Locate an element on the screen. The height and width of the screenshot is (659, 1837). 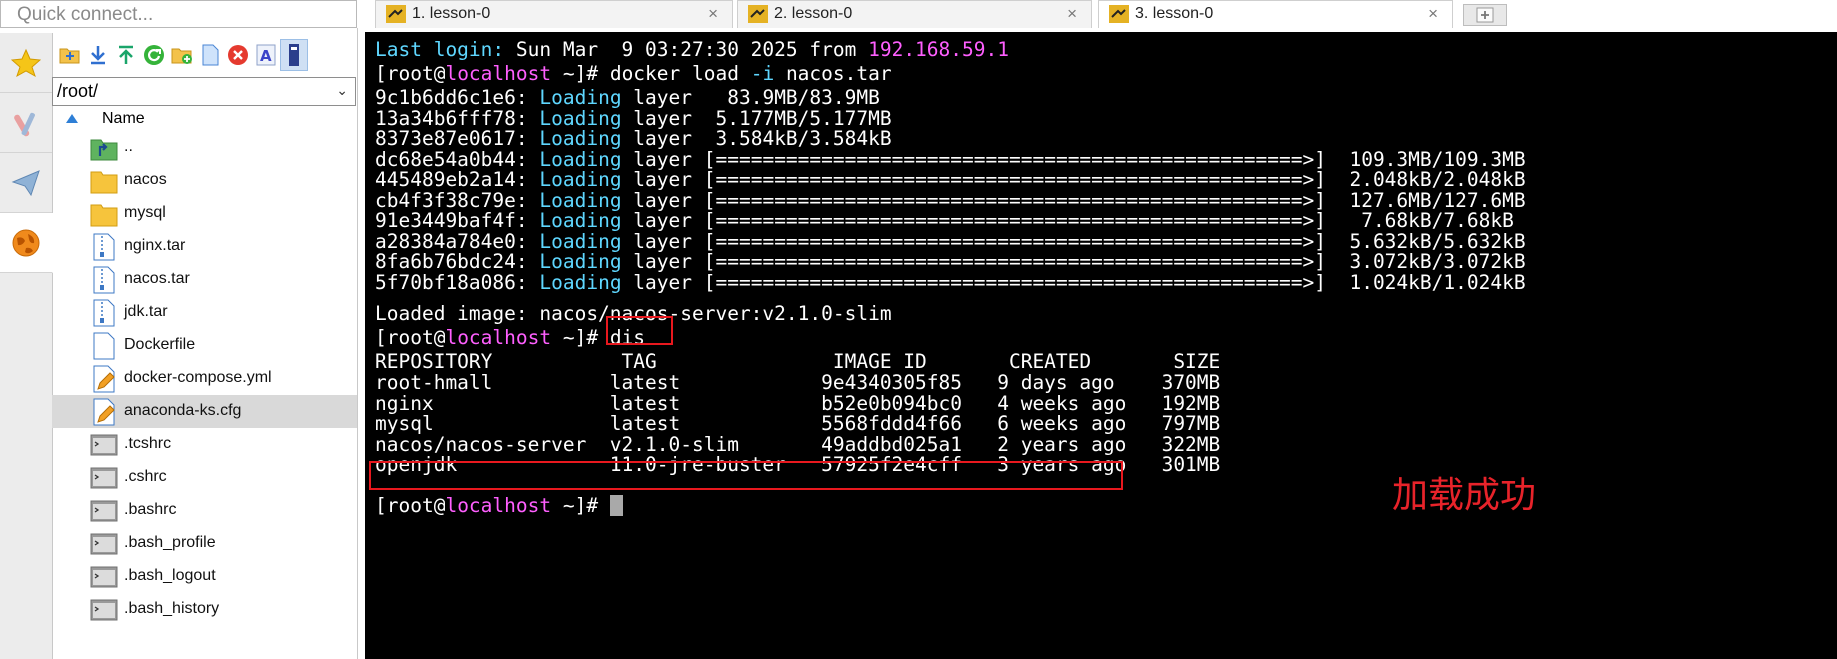
download-icon is located at coordinates (98, 55).